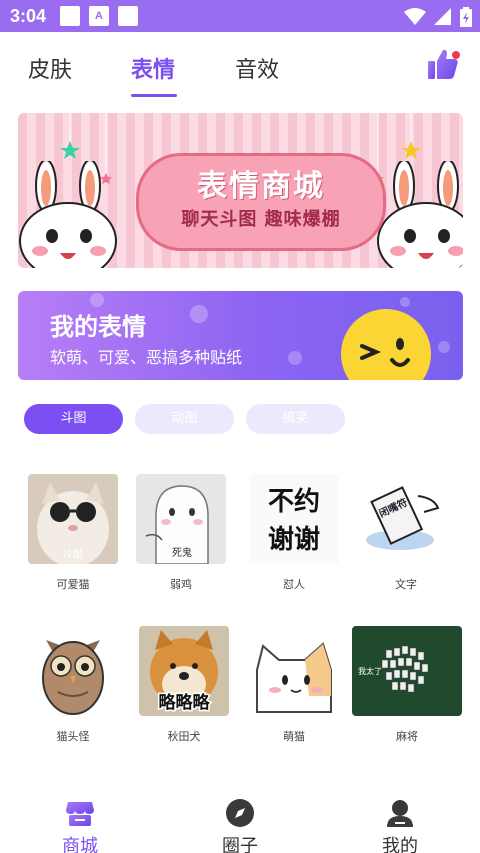  Describe the element at coordinates (98, 327) in the screenshot. I see `my-stickers-title: 我的表情` at that location.